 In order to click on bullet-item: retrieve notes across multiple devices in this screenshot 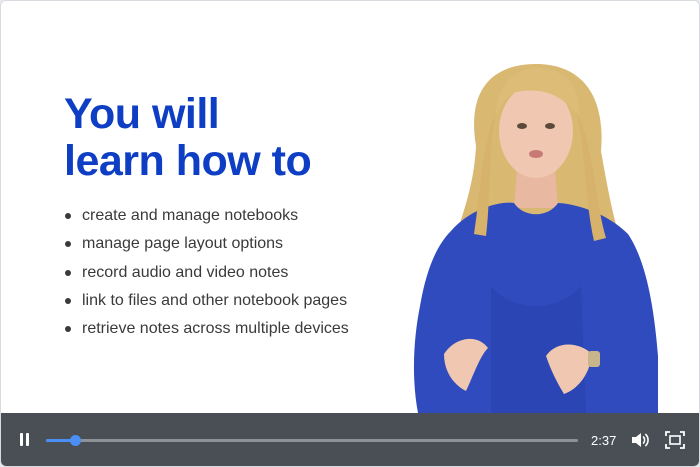, I will do `click(207, 331)`.